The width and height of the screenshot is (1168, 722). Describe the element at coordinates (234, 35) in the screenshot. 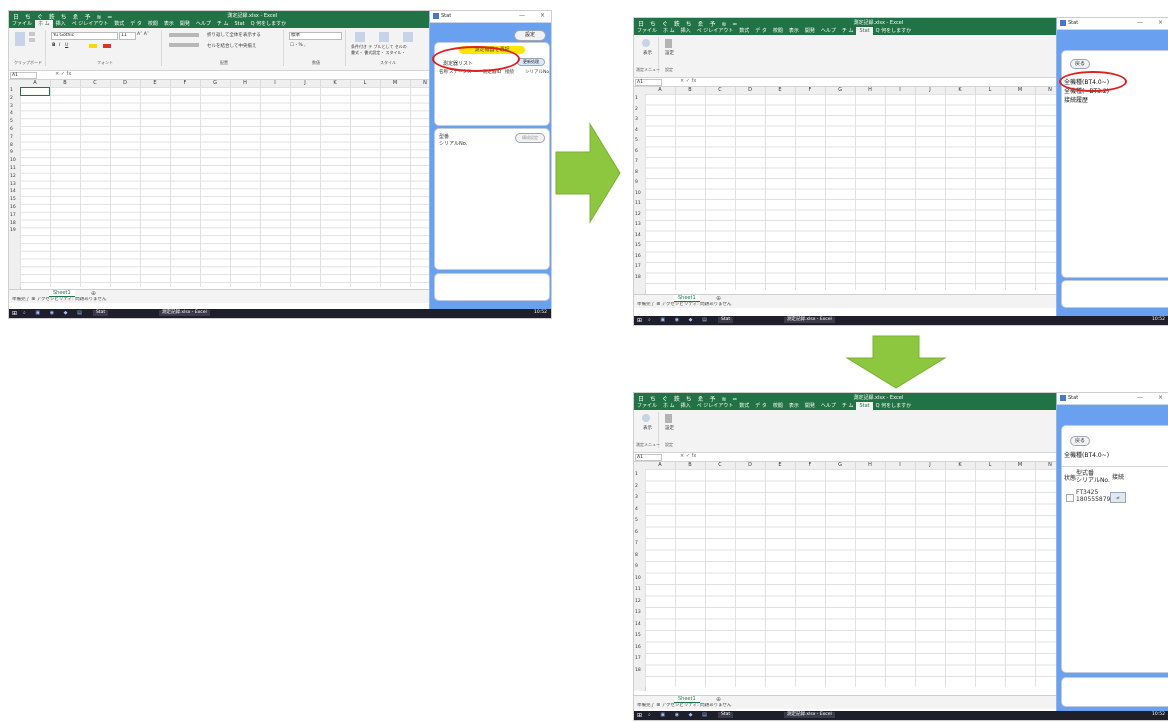

I see `wrap-text-button: 折り返して全体を表示する` at that location.